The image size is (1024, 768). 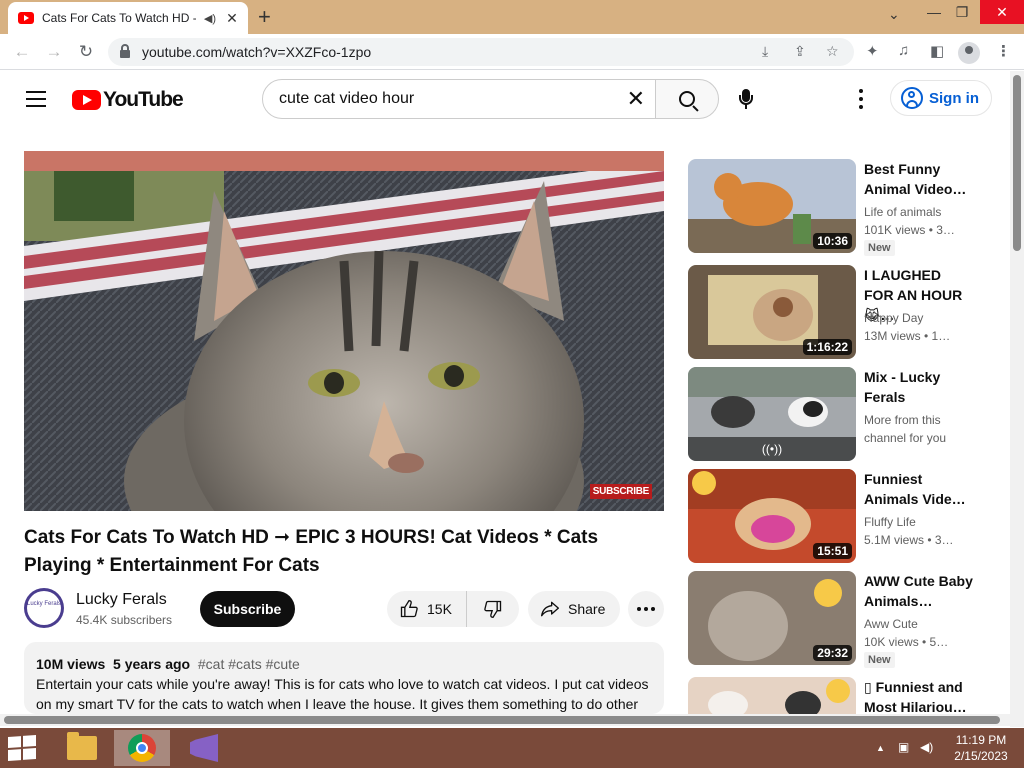 I want to click on network-icon: ▣, so click(x=903, y=747).